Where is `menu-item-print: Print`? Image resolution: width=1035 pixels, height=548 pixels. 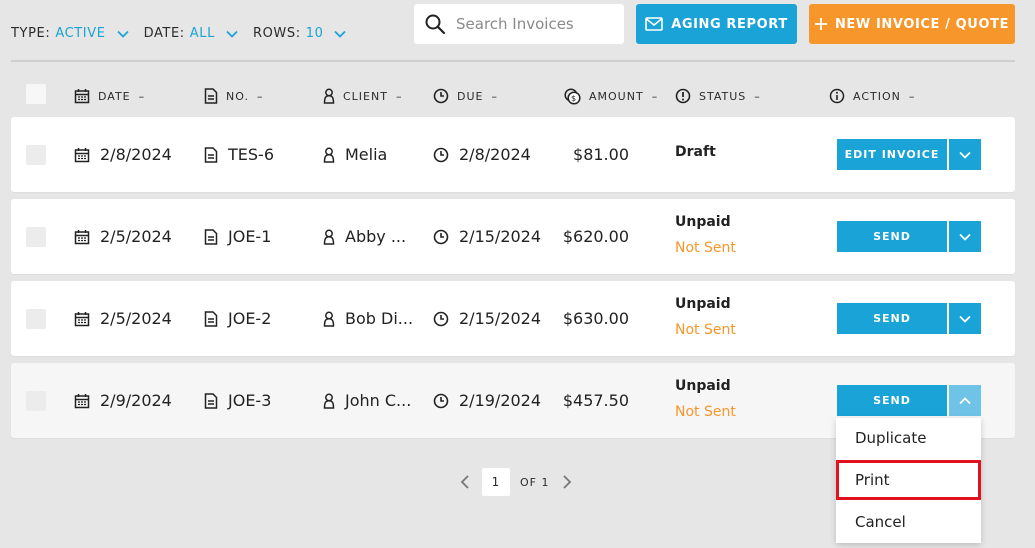 menu-item-print: Print is located at coordinates (908, 480).